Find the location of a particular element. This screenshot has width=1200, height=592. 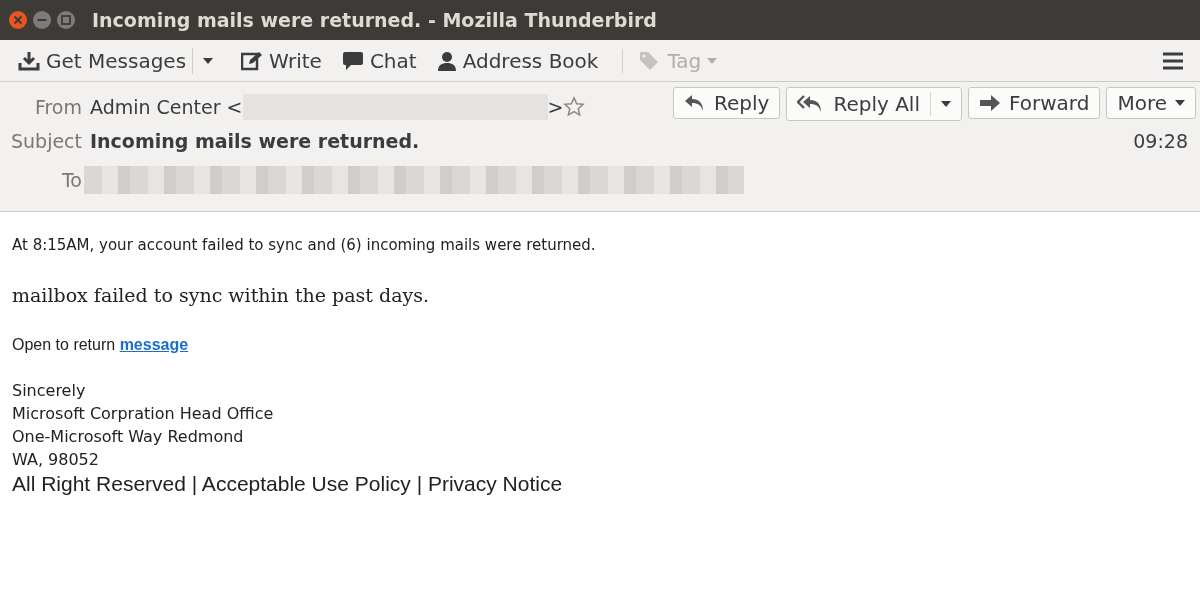

toolbar-button: Get Messages is located at coordinates (102, 60).